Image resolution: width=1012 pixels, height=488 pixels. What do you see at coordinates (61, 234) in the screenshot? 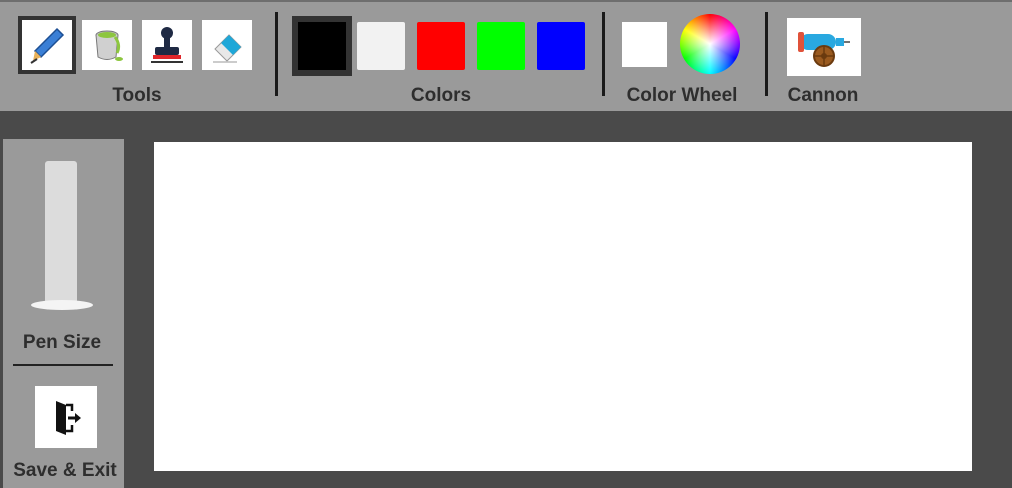
I see `pen-size-slider` at bounding box center [61, 234].